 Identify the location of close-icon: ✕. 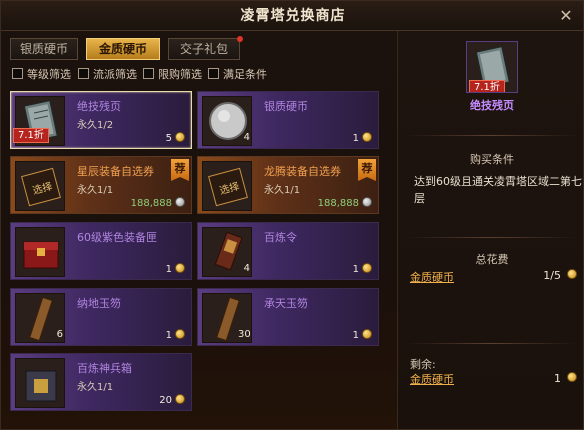
(566, 16).